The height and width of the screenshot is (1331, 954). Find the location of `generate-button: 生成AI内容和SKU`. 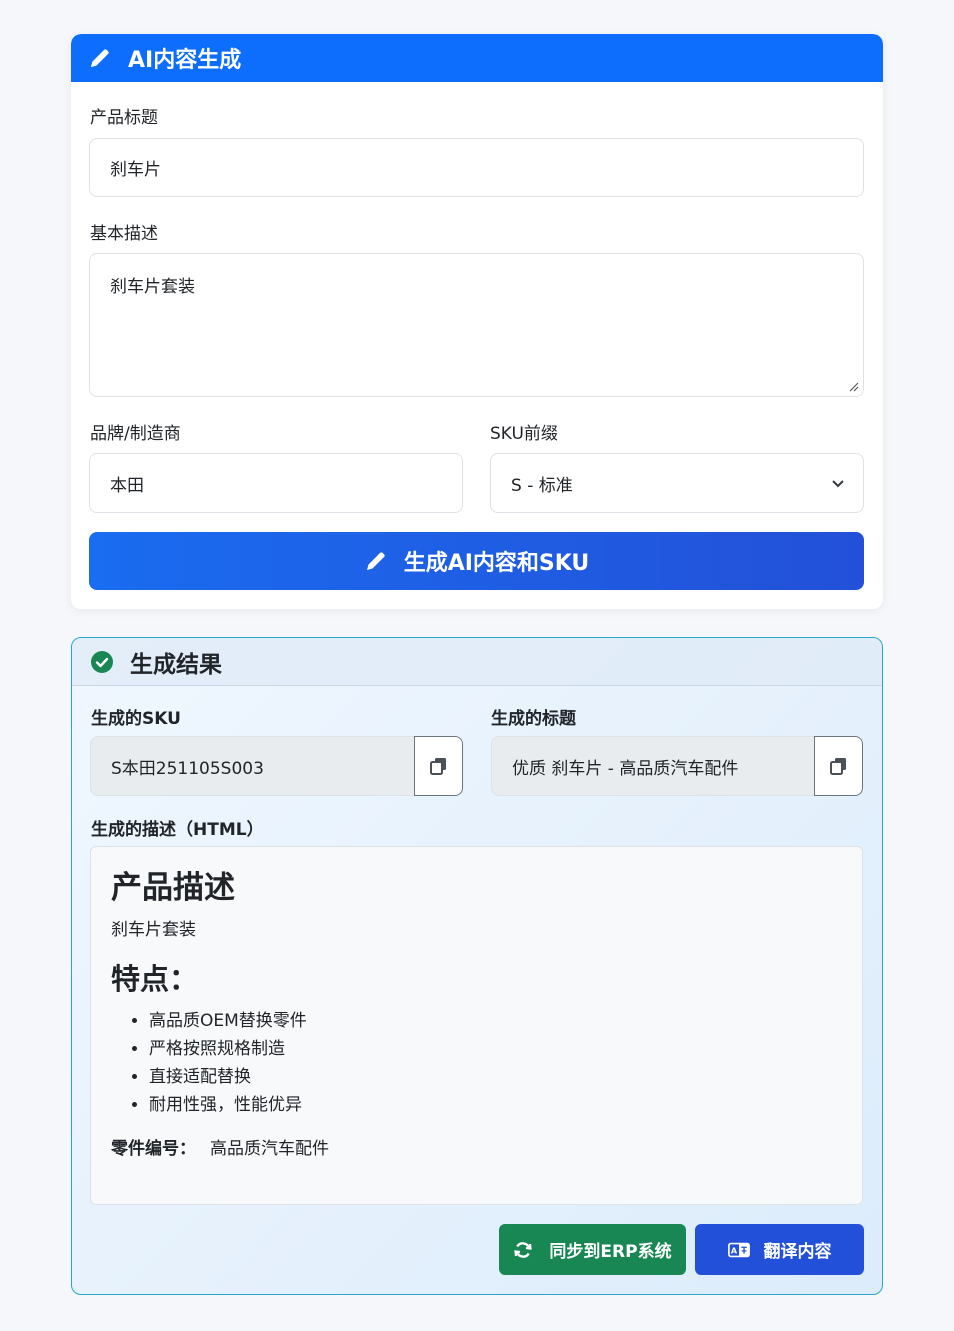

generate-button: 生成AI内容和SKU is located at coordinates (476, 561).